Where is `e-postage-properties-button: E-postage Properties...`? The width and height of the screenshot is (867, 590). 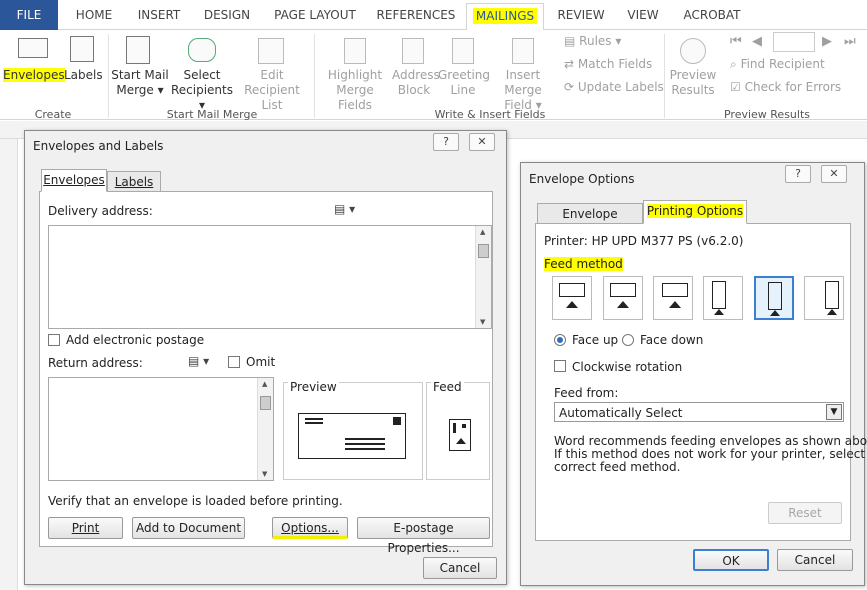
e-postage-properties-button: E-postage Properties... is located at coordinates (423, 536).